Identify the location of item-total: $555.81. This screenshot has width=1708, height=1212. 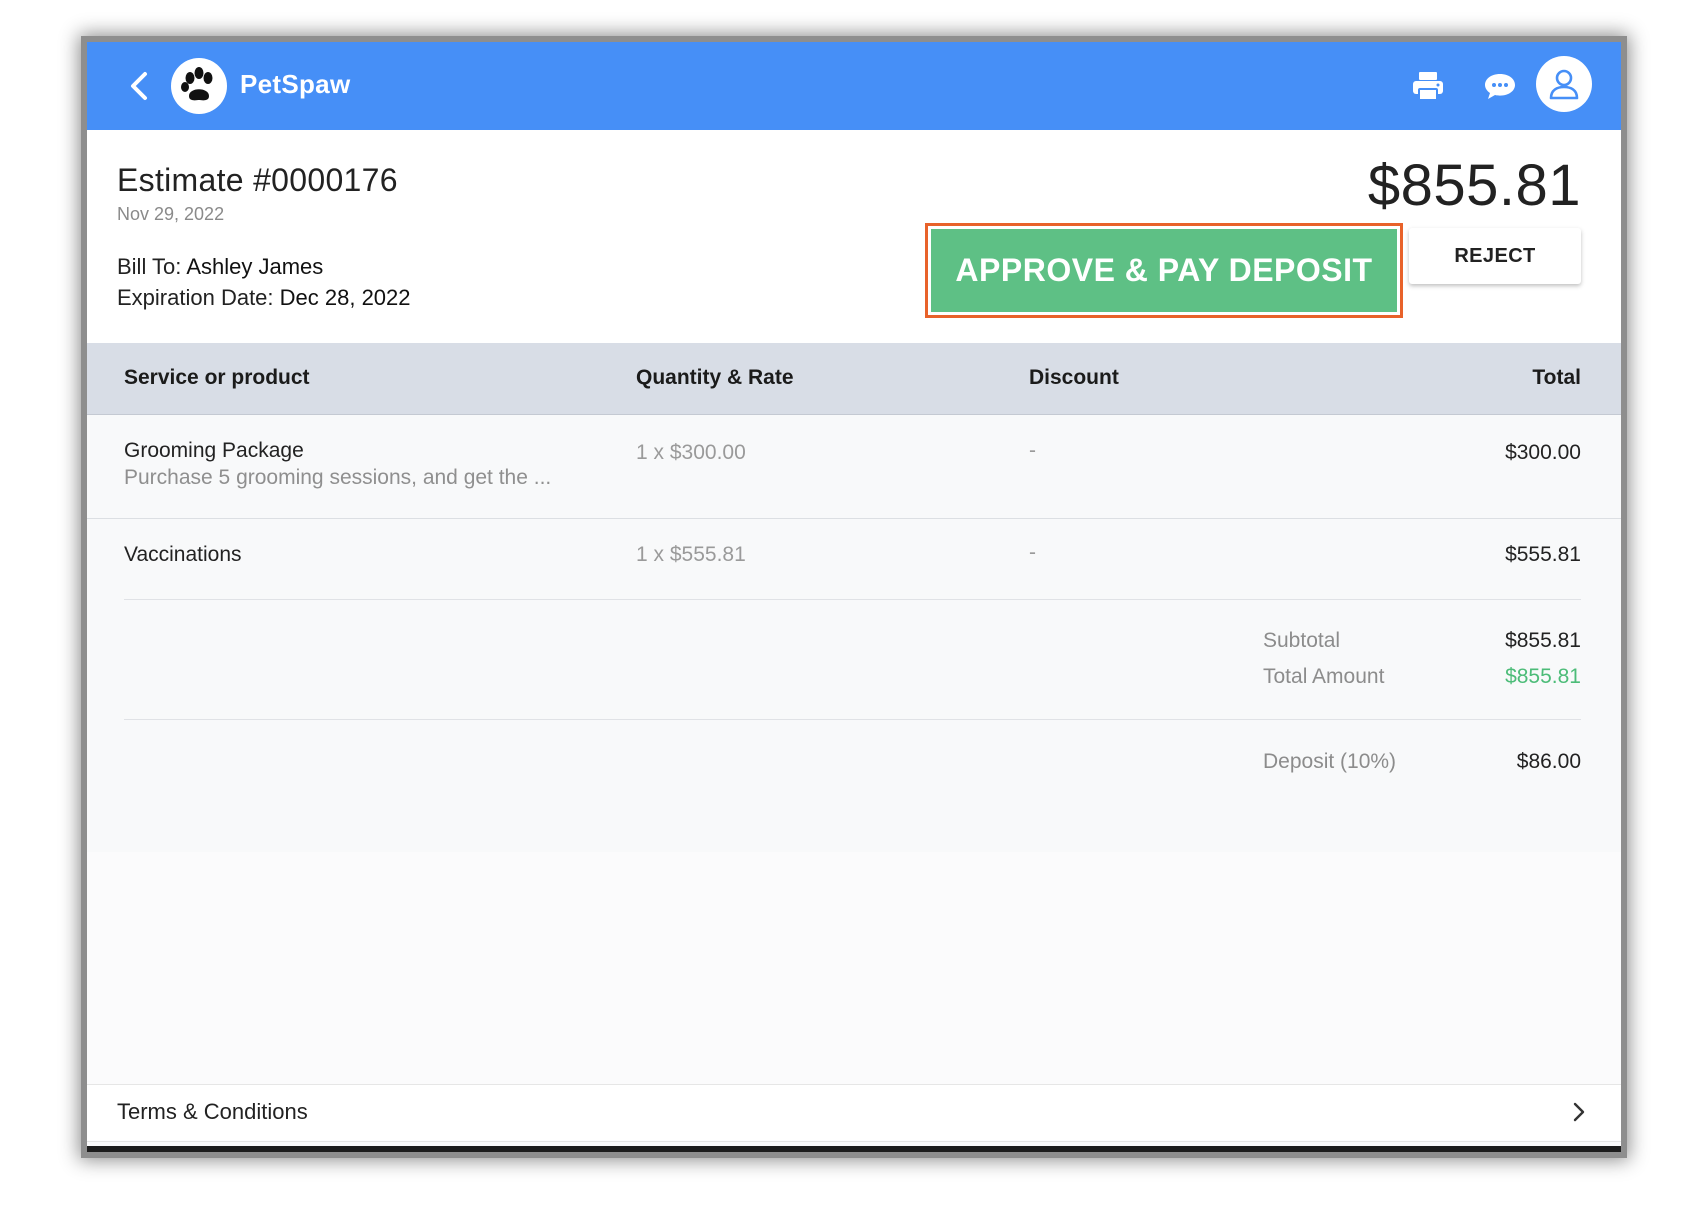
(1543, 554).